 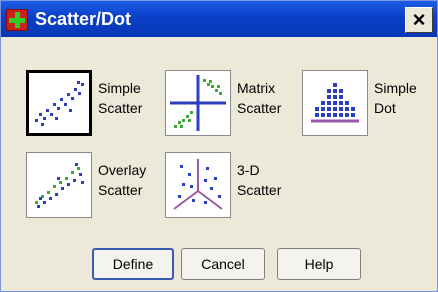 I want to click on tile-label: Overlay Scatter, so click(x=122, y=180).